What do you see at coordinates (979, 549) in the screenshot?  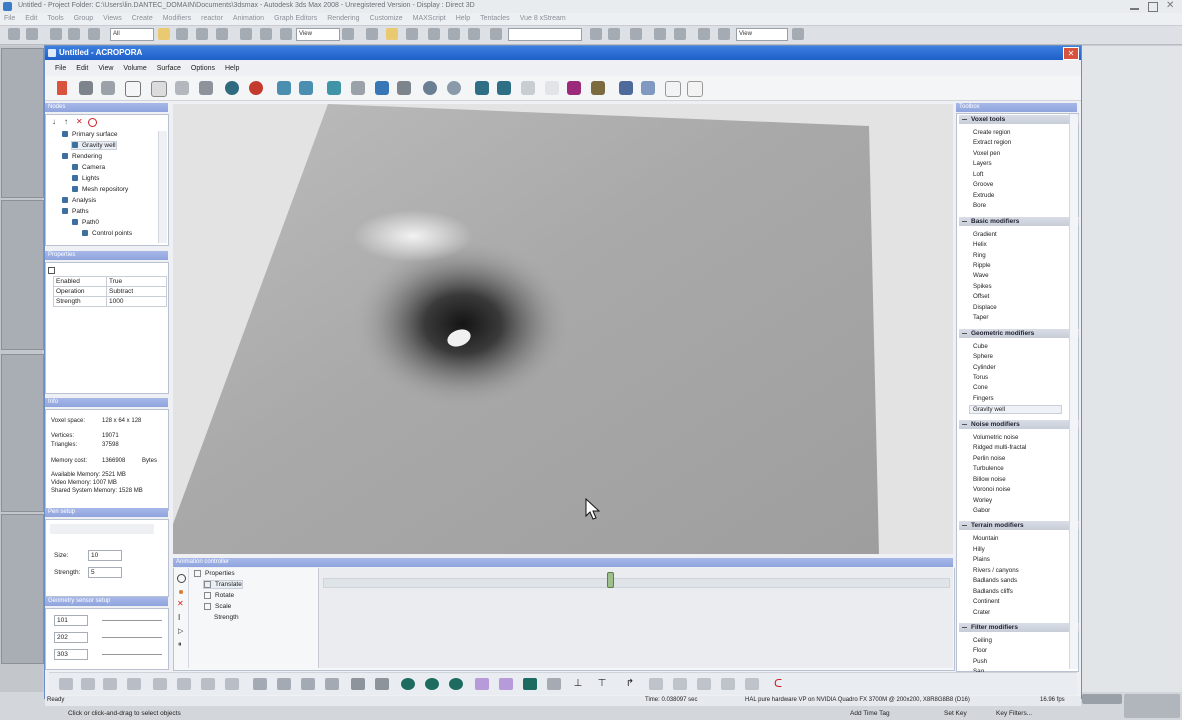 I see `toolbox-item: Hilly` at bounding box center [979, 549].